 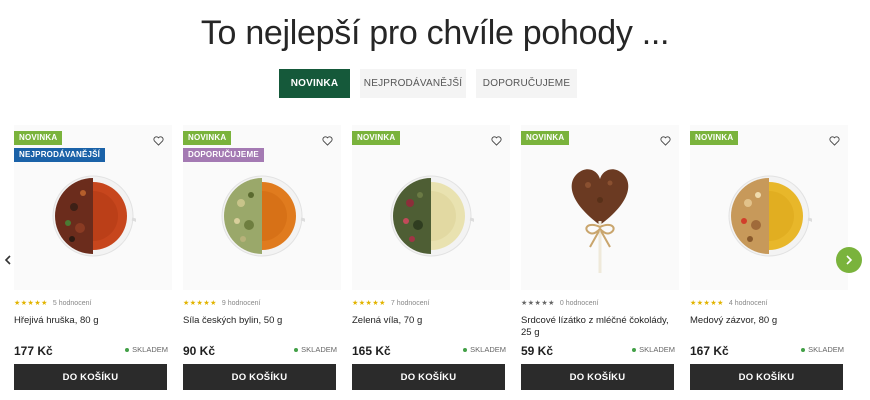 I want to click on product-name: Hřejivá hruška, 80 g, so click(x=89, y=321).